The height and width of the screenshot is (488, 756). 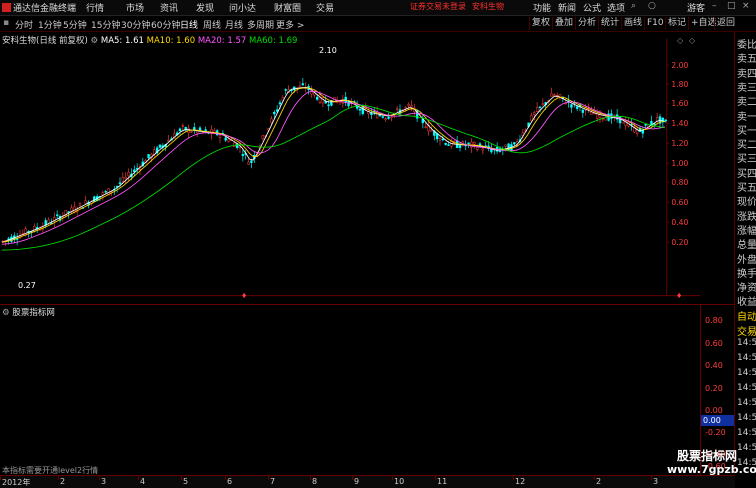 I want to click on auto-trade-label: 自动, so click(x=746, y=315).